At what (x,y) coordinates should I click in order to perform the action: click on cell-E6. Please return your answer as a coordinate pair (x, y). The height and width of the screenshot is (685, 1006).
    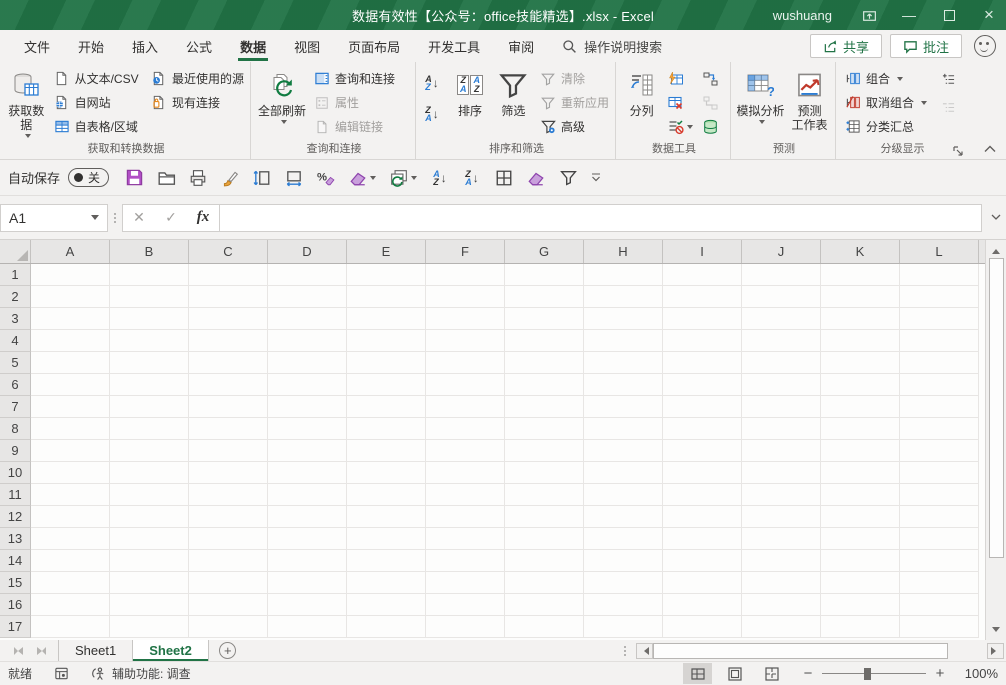
    Looking at the image, I should click on (386, 385).